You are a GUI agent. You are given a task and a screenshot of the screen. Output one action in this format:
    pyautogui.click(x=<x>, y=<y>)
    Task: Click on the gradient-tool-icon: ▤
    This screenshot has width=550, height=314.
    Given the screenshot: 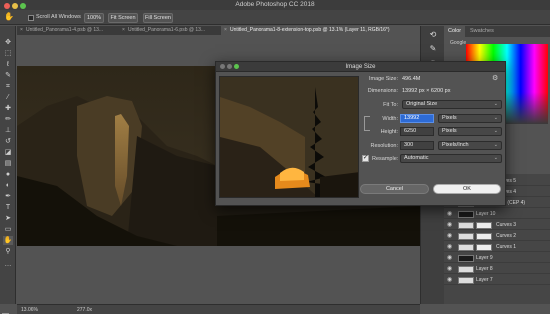 What is the action you would take?
    pyautogui.click(x=8, y=163)
    